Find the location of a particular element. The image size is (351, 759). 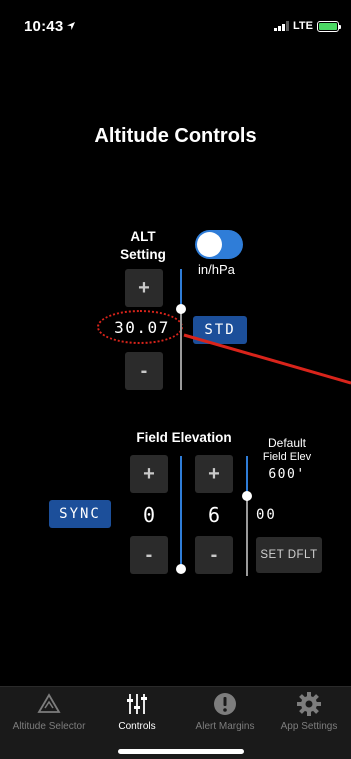

tab-label: Altitude Selector is located at coordinates (49, 726).